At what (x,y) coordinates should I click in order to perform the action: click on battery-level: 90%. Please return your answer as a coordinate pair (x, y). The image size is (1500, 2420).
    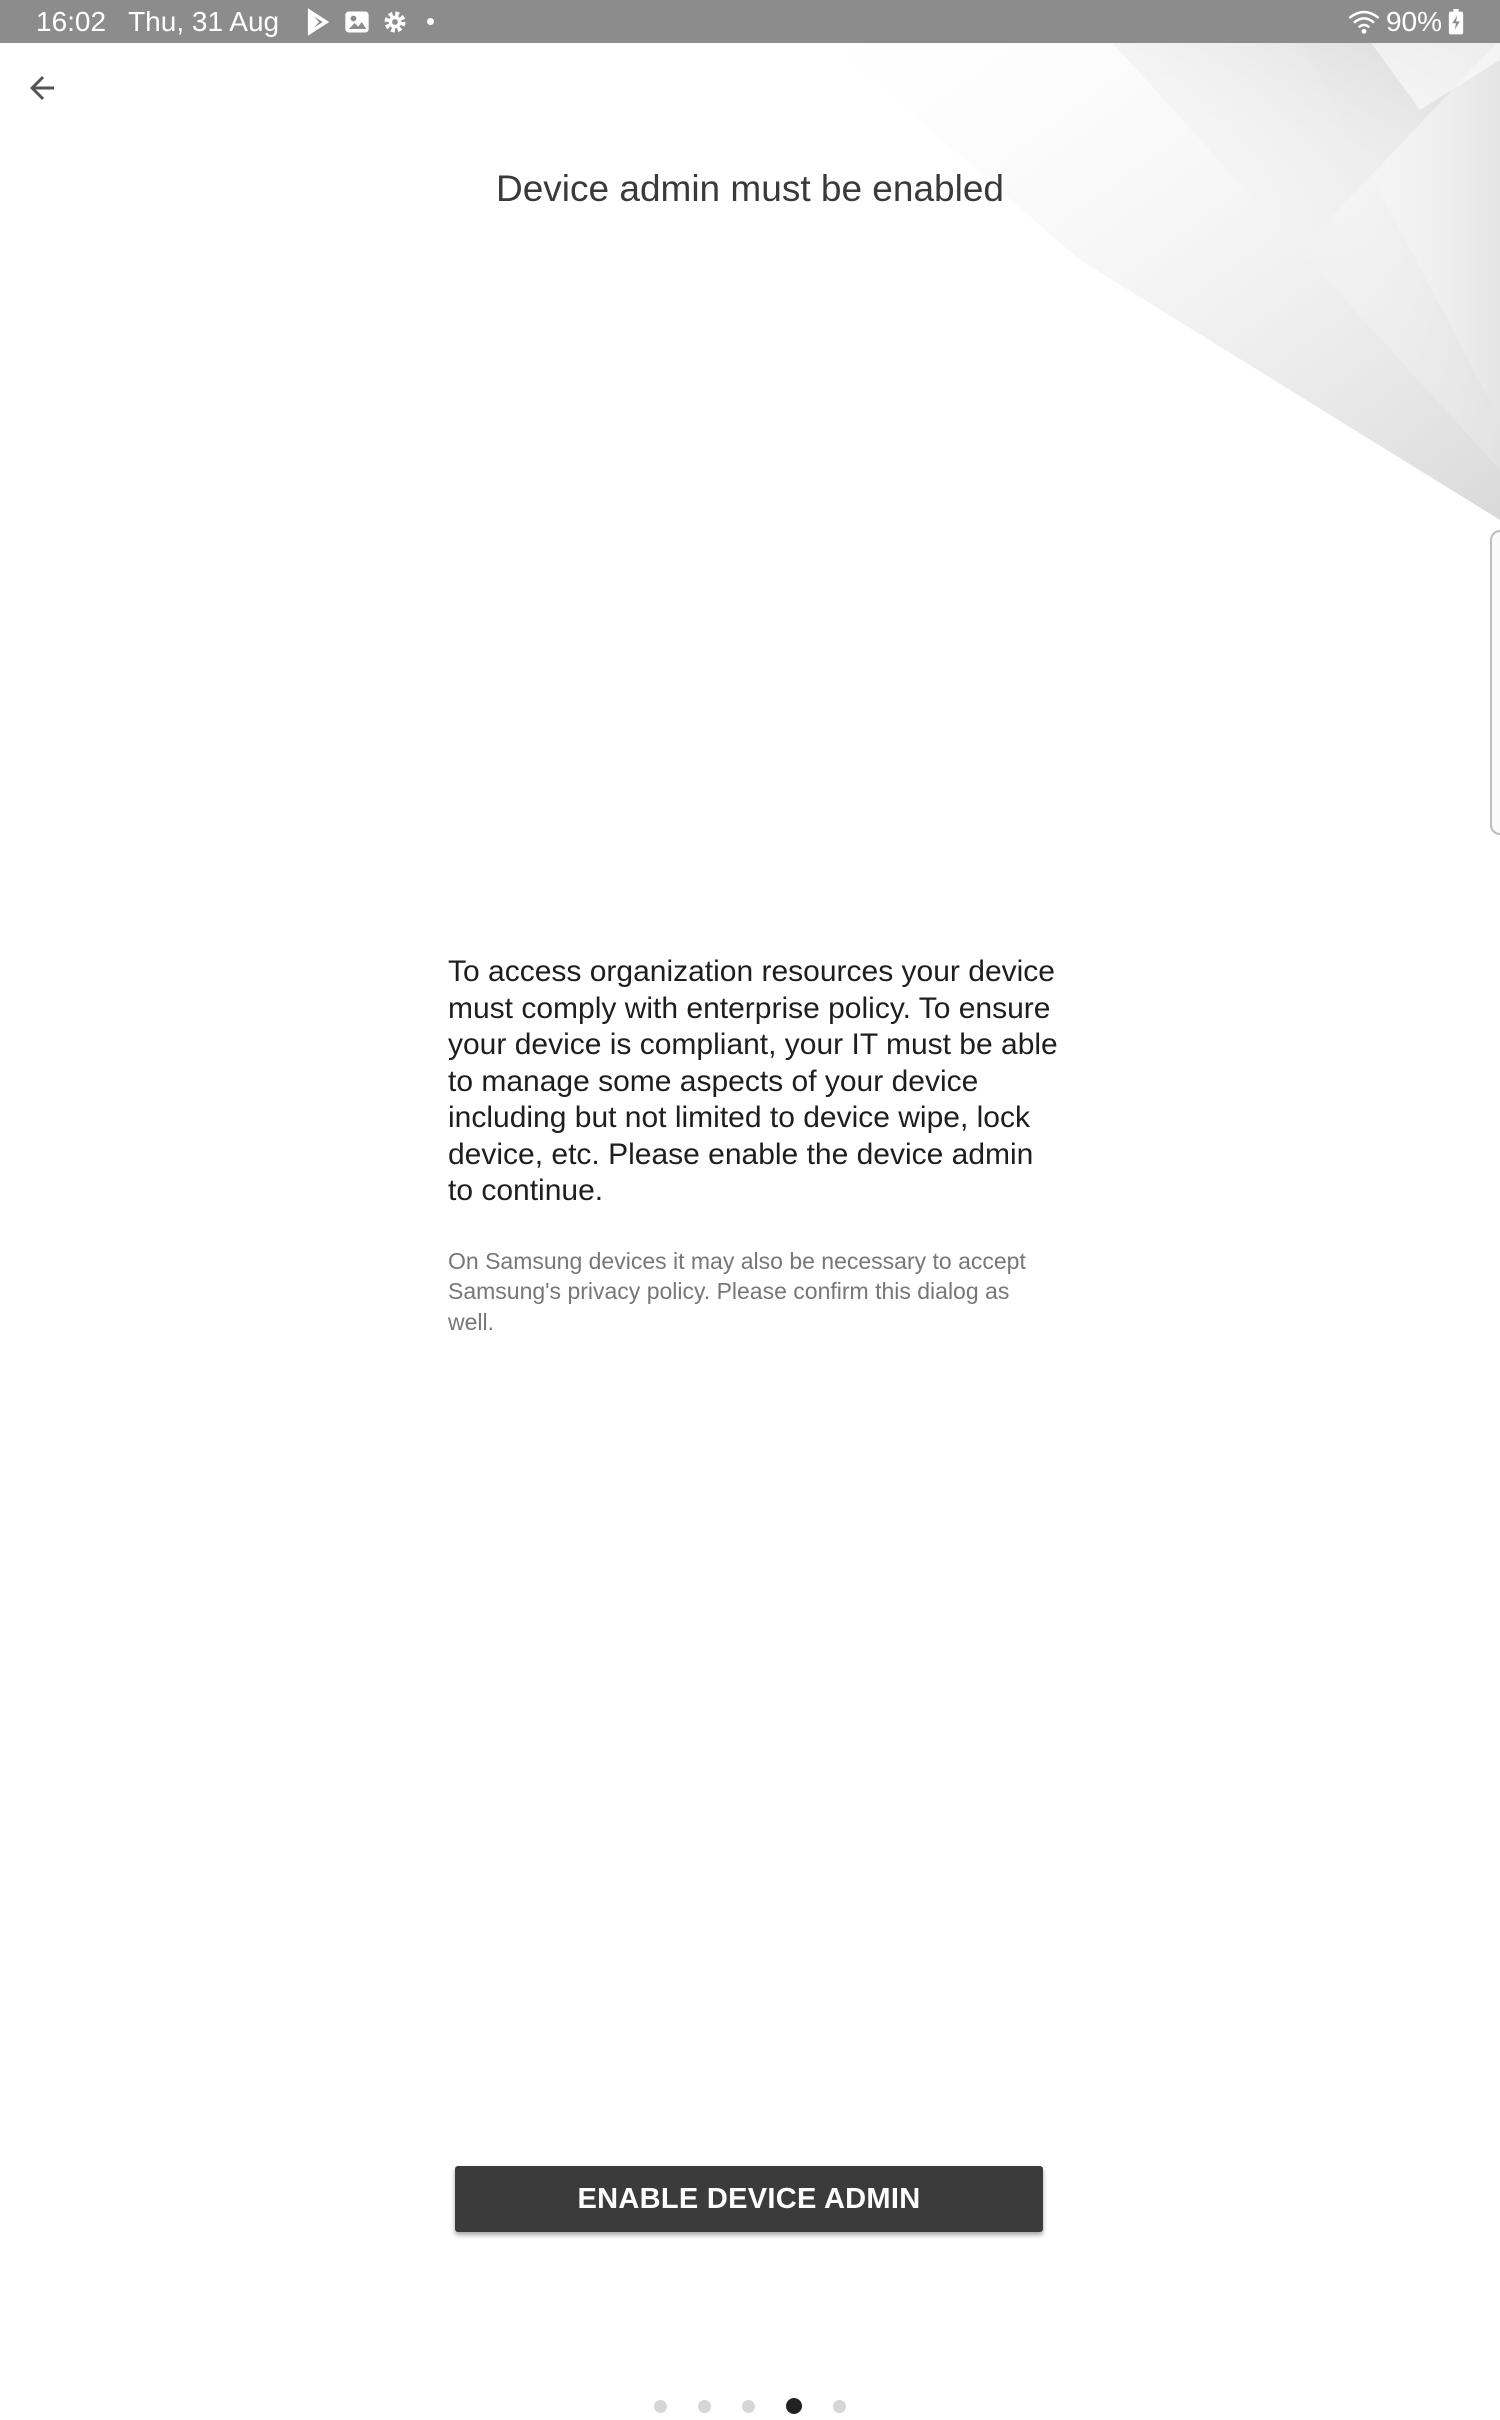
    Looking at the image, I should click on (1413, 21).